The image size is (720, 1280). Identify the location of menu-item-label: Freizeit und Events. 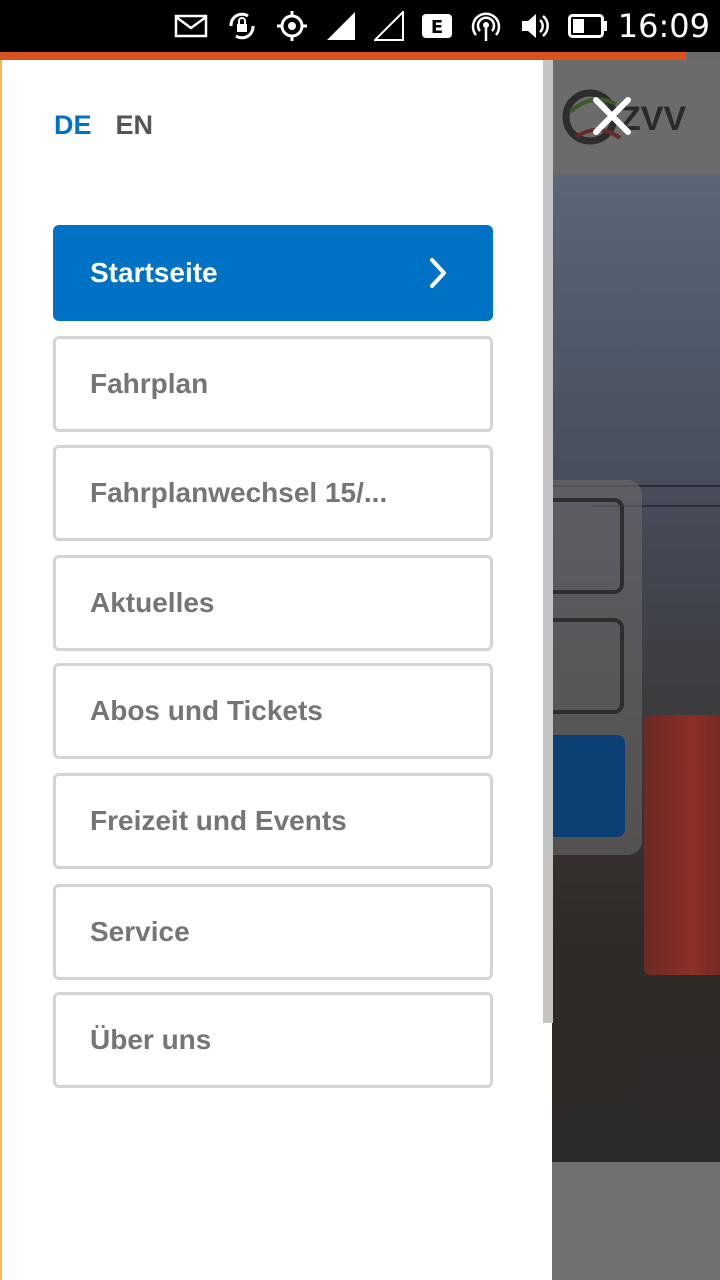
(218, 820).